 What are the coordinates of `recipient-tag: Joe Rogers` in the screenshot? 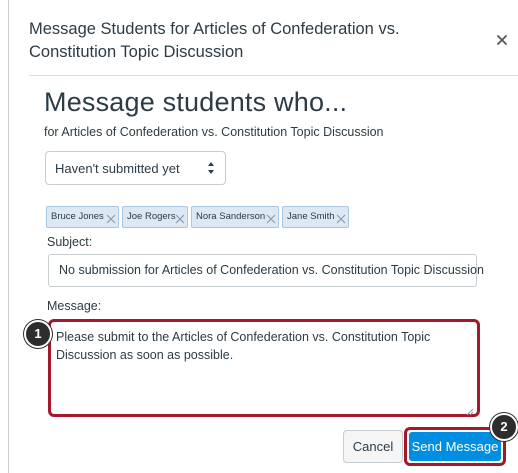 It's located at (155, 217).